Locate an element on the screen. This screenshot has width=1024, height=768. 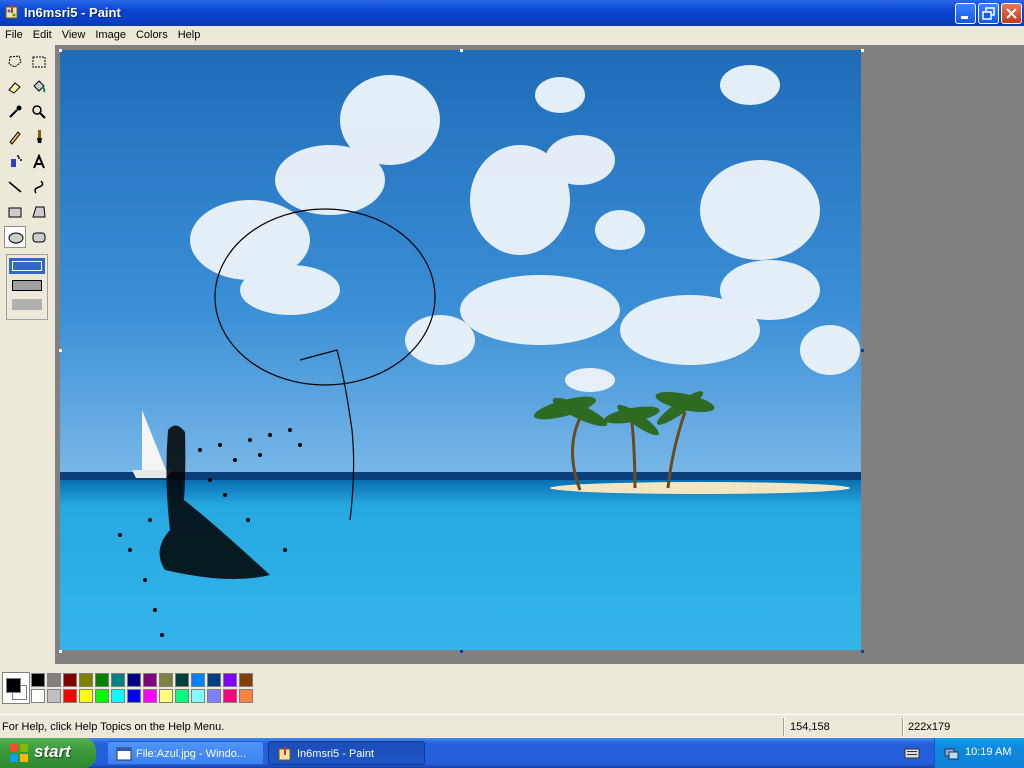
foreground-color-swatch is located at coordinates (13, 685).